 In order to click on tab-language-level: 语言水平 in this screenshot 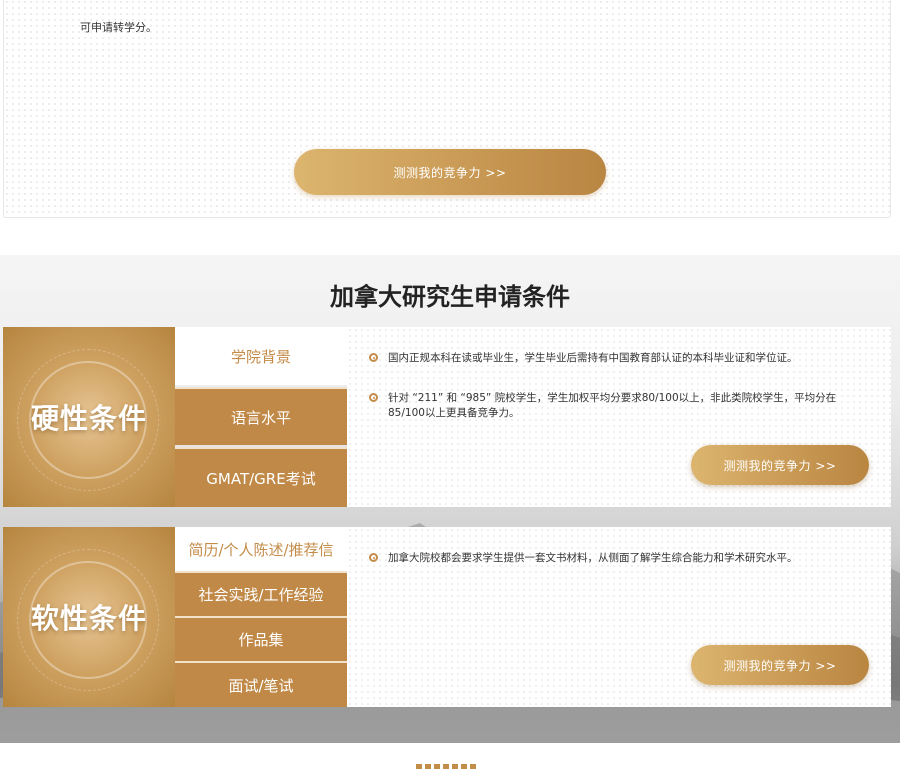, I will do `click(261, 416)`.